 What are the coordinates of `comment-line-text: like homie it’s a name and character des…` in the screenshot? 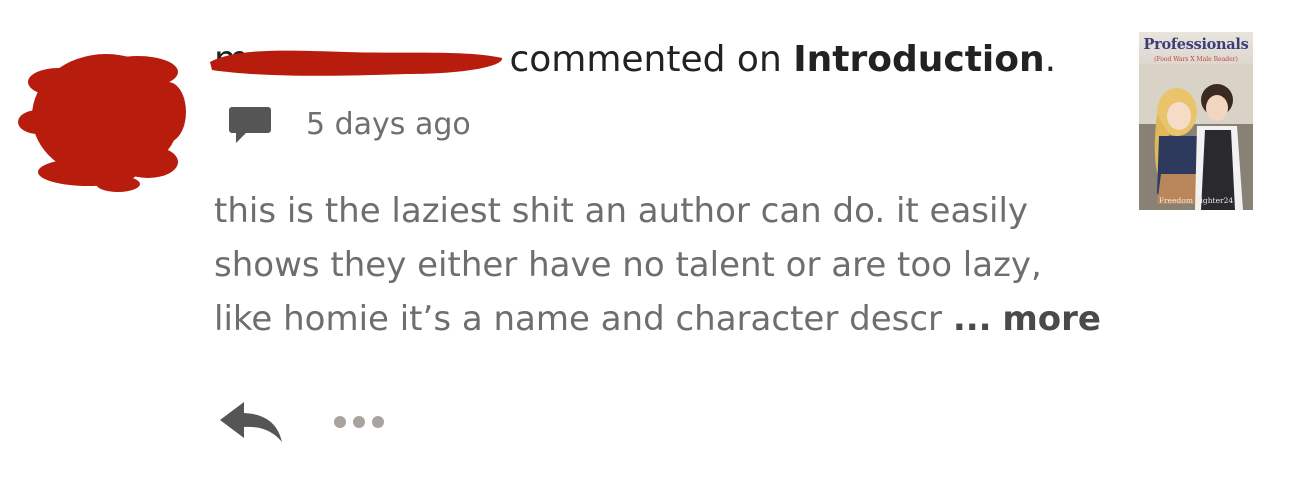 It's located at (578, 319).